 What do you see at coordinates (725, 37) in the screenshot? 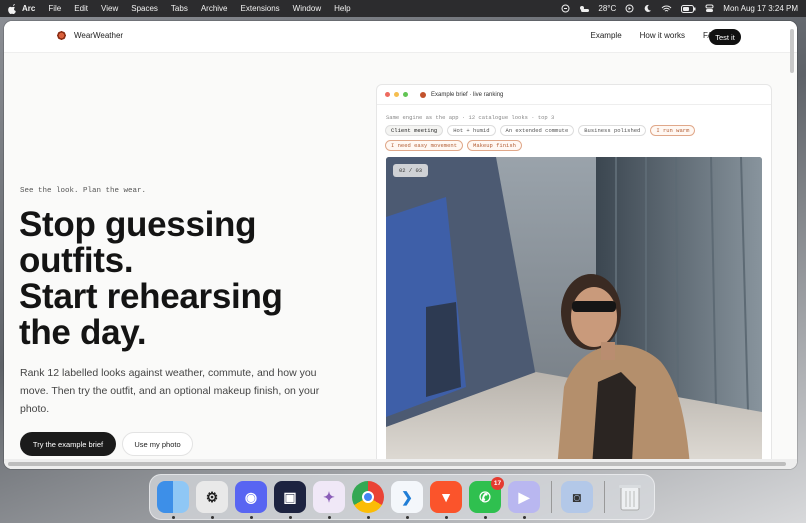
I see `test-it-button: Test it` at bounding box center [725, 37].